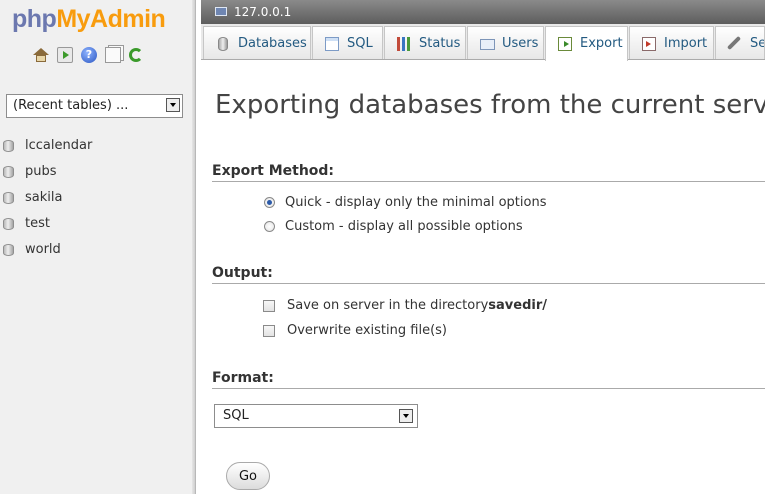  Describe the element at coordinates (193, 247) in the screenshot. I see `panel-splitter` at that location.